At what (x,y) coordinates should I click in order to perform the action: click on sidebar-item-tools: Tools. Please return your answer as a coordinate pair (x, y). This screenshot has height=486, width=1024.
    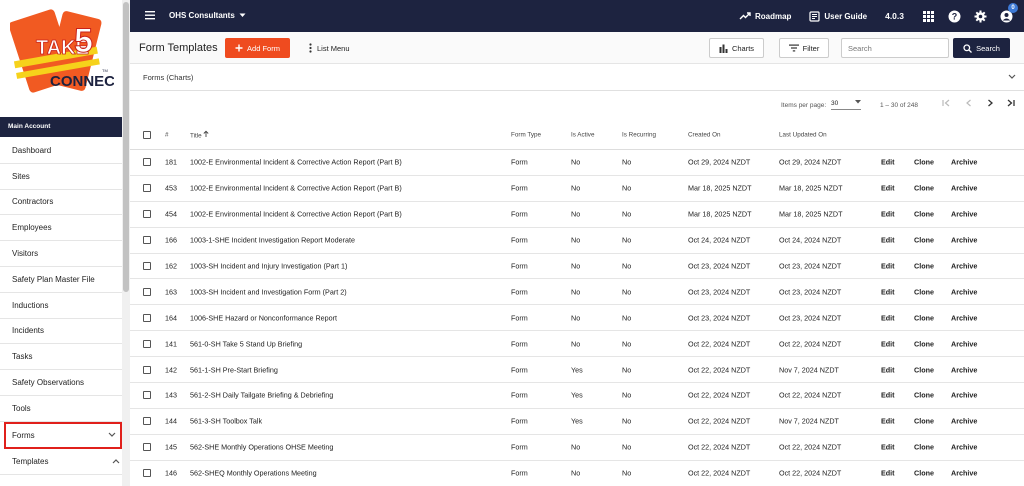
    Looking at the image, I should click on (62, 409).